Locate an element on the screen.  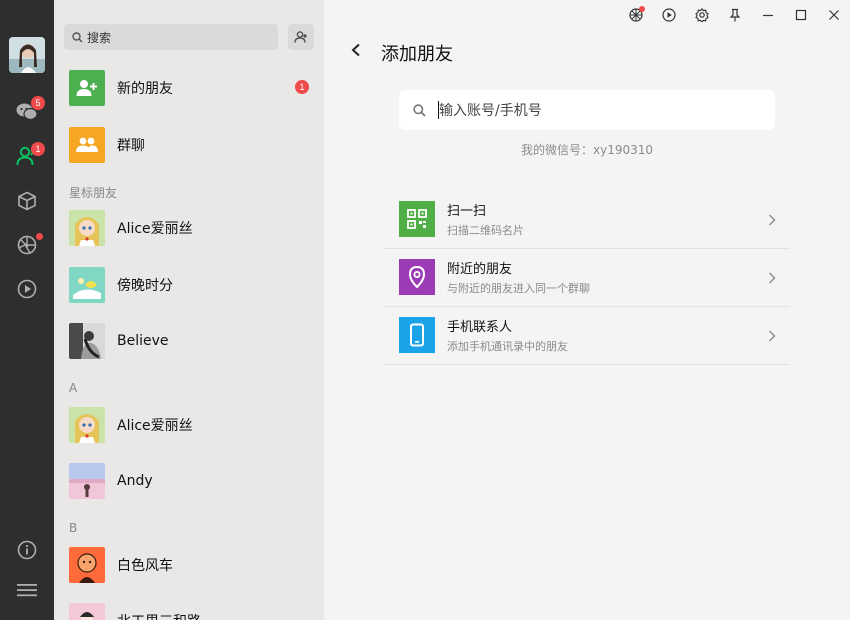
new-friends-label: 新的朋友 is located at coordinates (145, 89).